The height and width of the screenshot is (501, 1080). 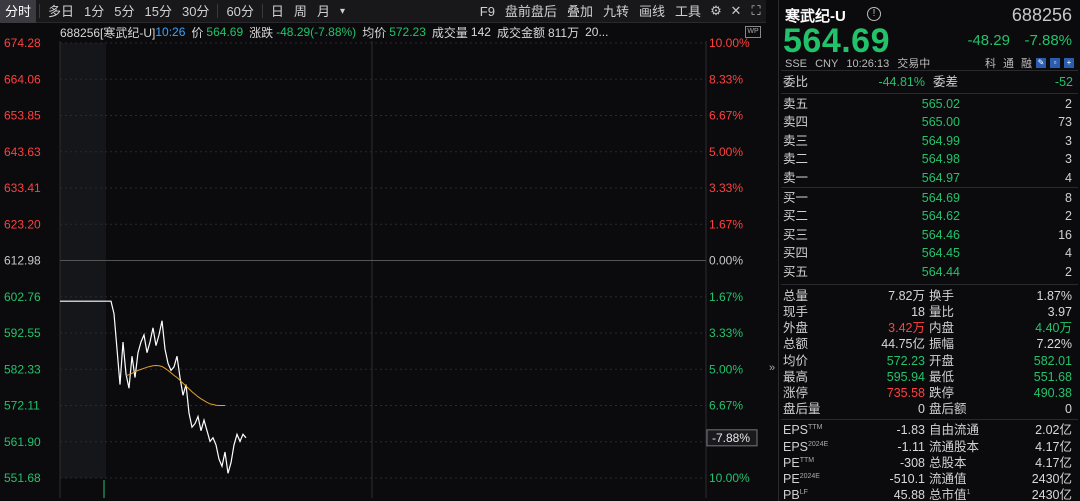 I want to click on stock-code: 688256, so click(x=1041, y=15).